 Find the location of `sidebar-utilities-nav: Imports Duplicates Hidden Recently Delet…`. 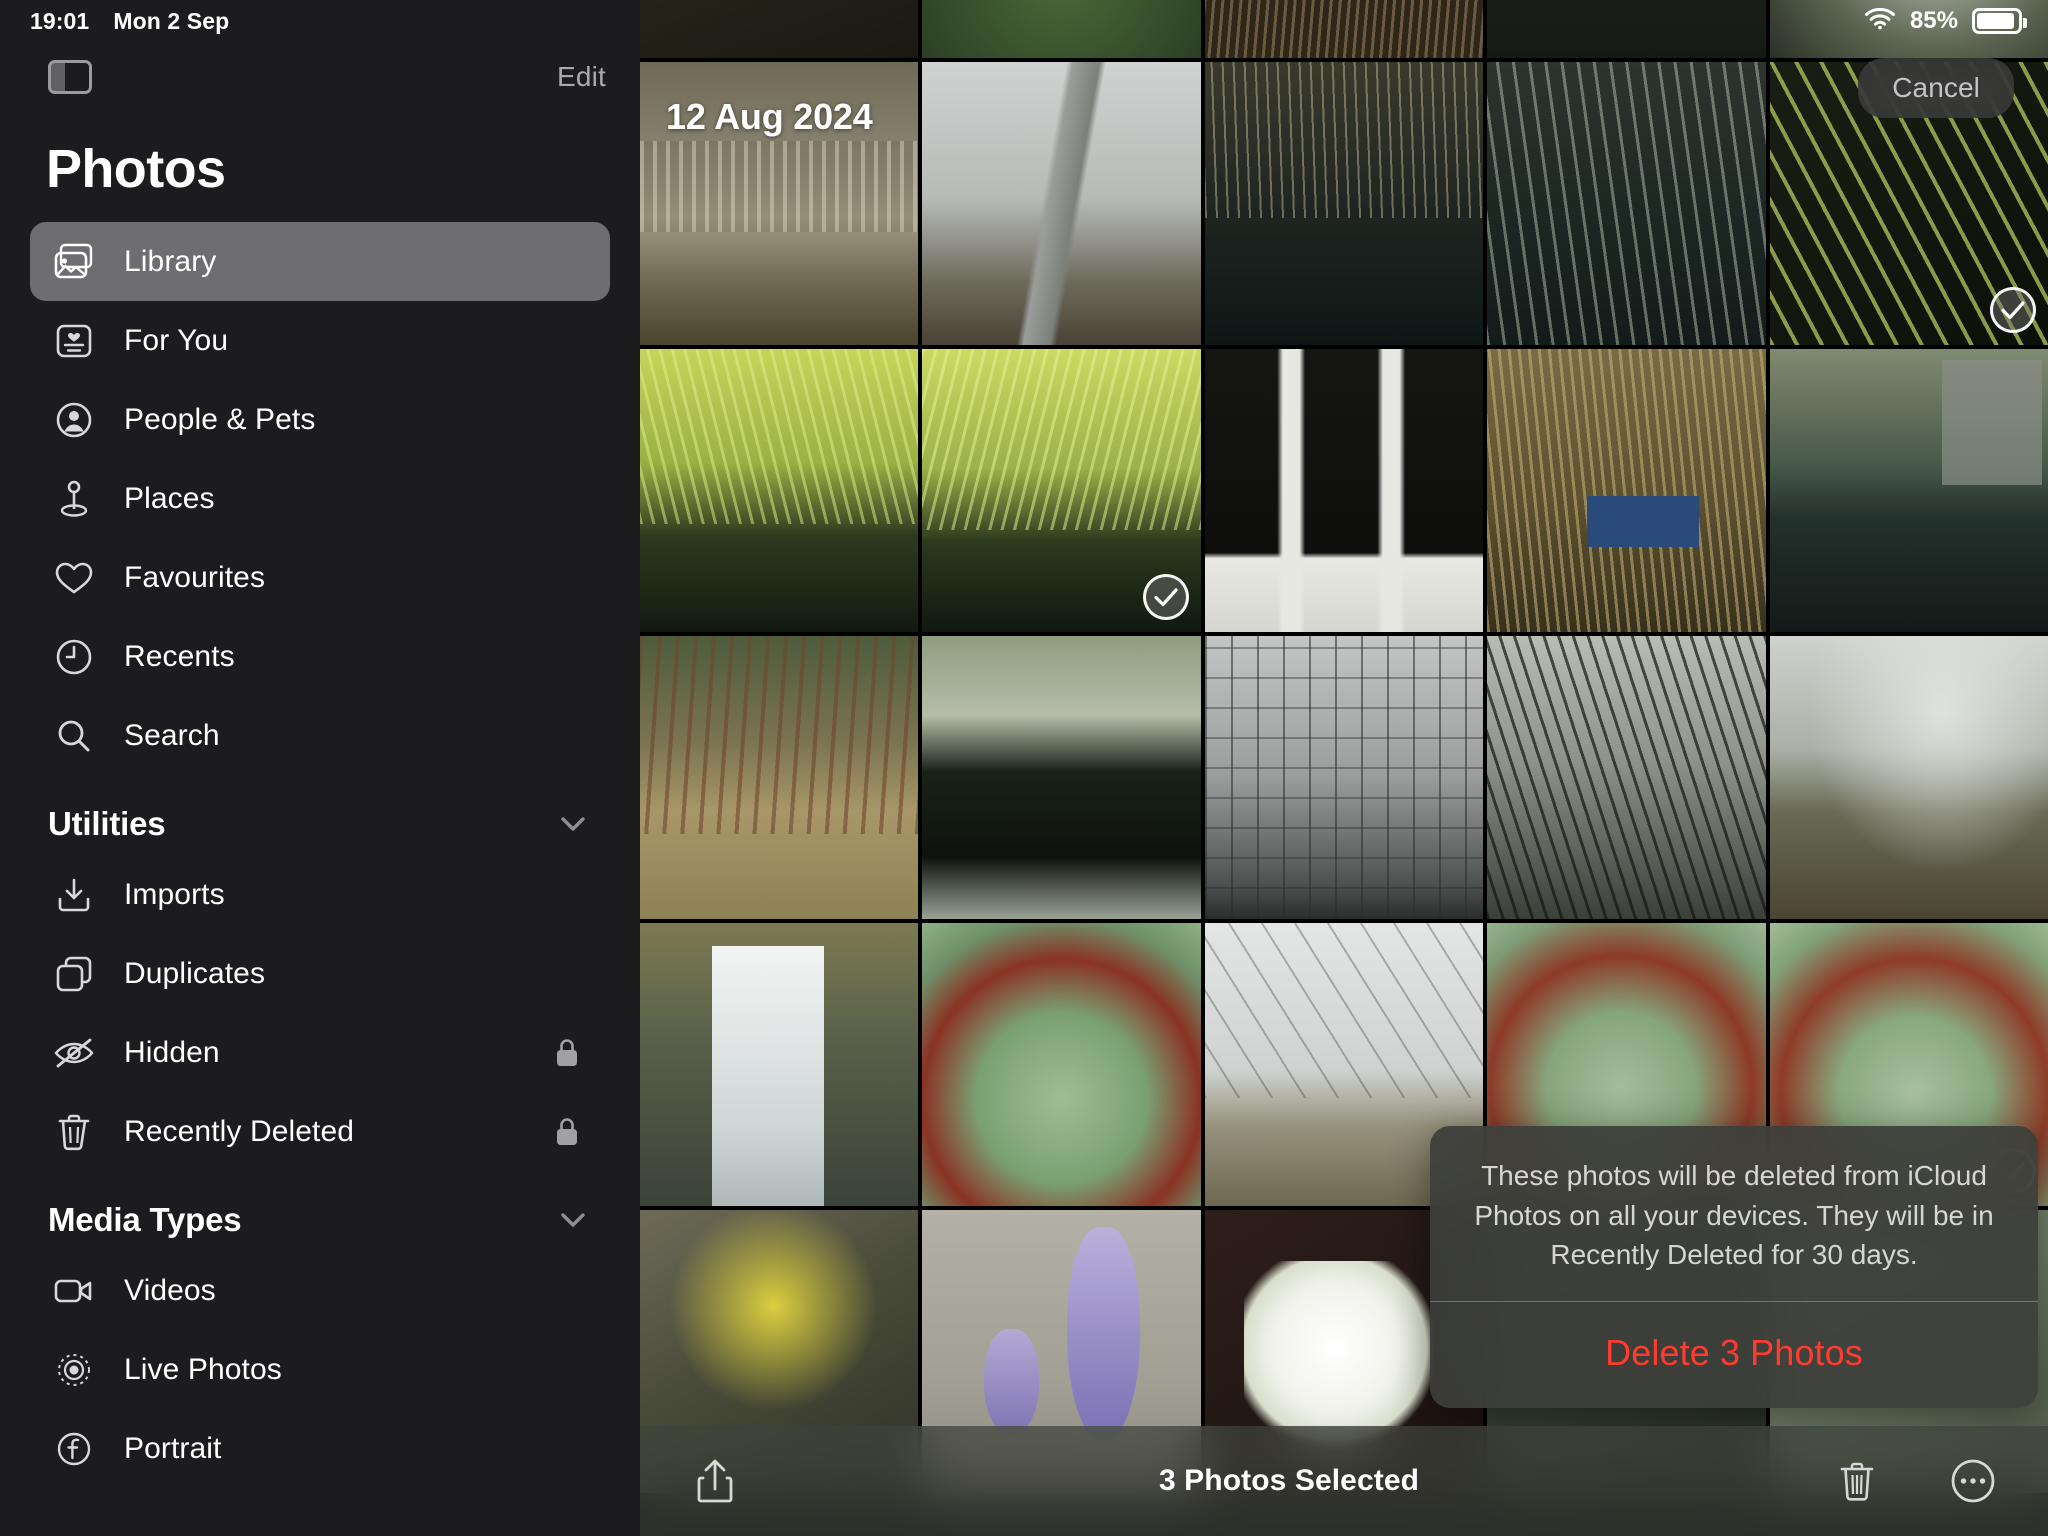

sidebar-utilities-nav: Imports Duplicates Hidden Recently Delet… is located at coordinates (320, 1013).